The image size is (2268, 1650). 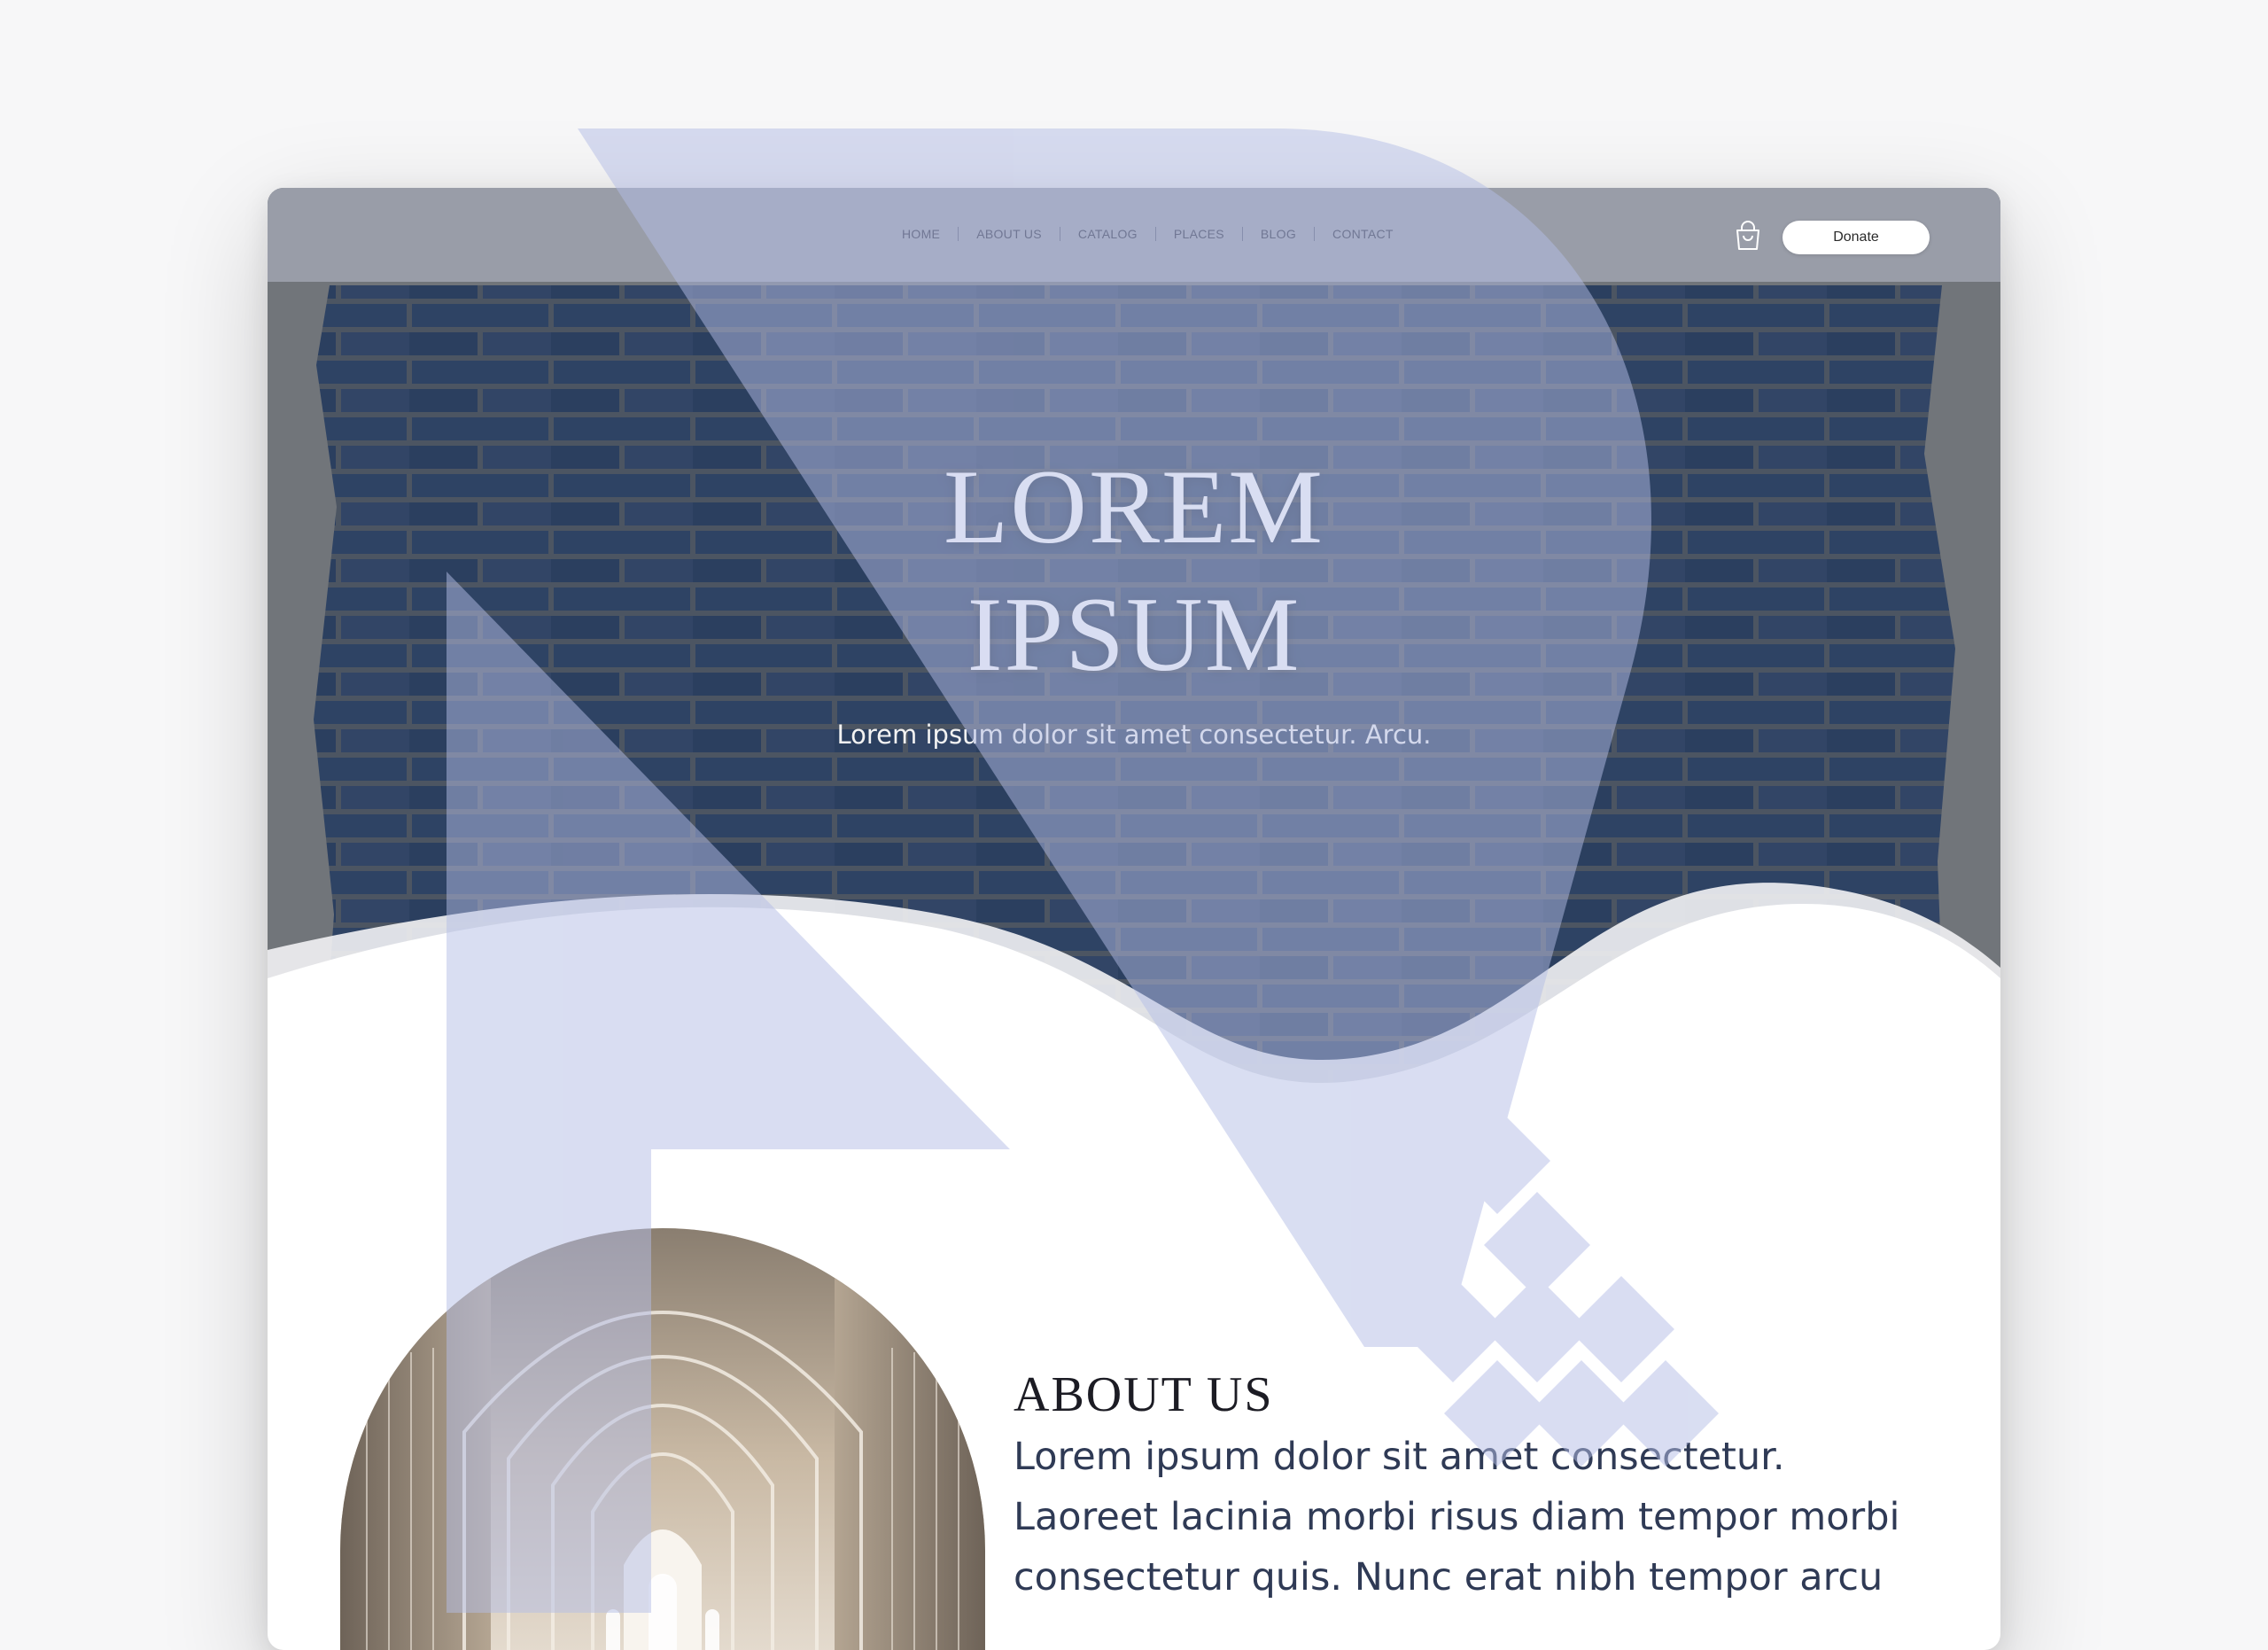 I want to click on wave-divider, so click(x=1134, y=992).